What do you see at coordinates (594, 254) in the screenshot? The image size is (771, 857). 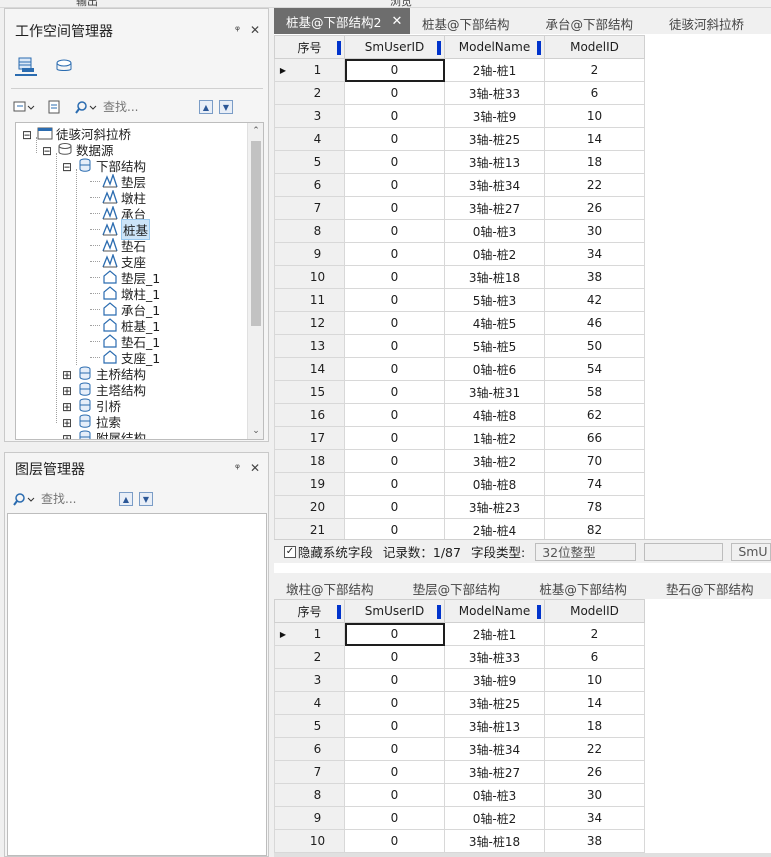 I see `table-cell: 34` at bounding box center [594, 254].